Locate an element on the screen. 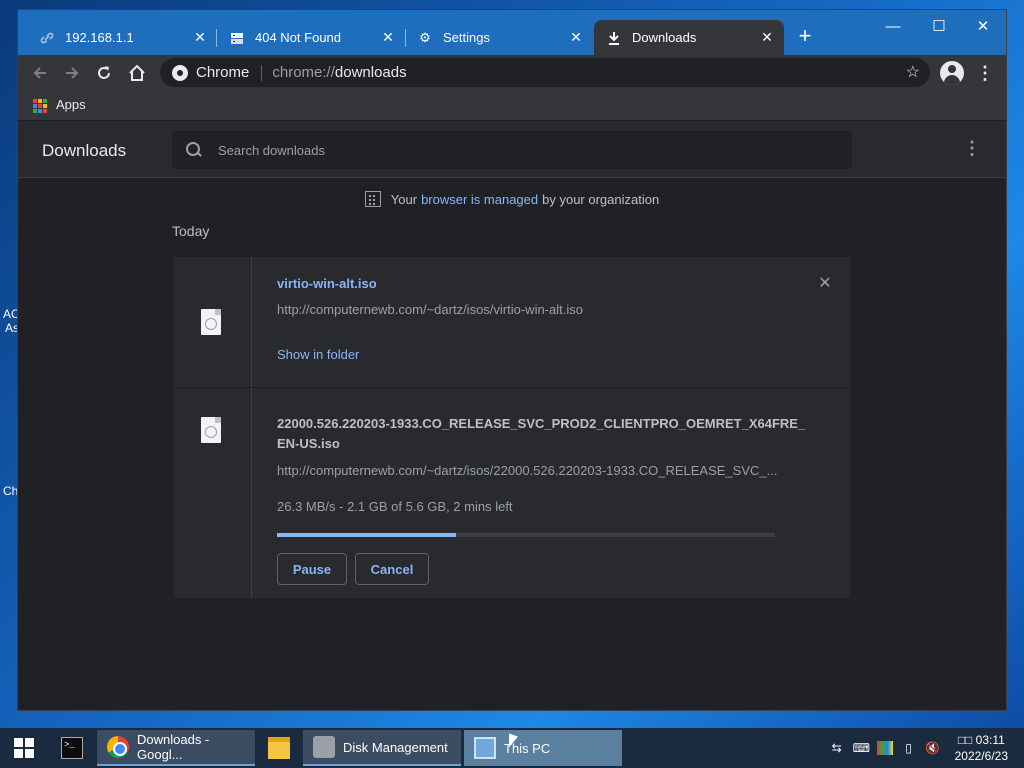 The height and width of the screenshot is (768, 1024). site-chip: Chrome is located at coordinates (223, 72).